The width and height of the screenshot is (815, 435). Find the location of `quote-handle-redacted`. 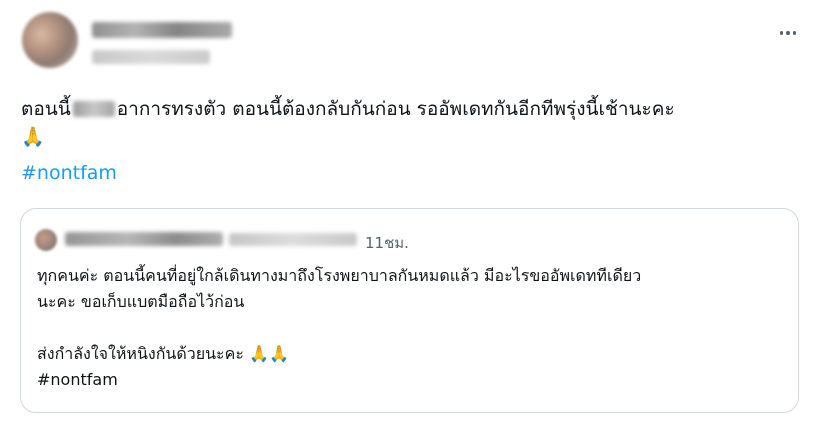

quote-handle-redacted is located at coordinates (293, 239).